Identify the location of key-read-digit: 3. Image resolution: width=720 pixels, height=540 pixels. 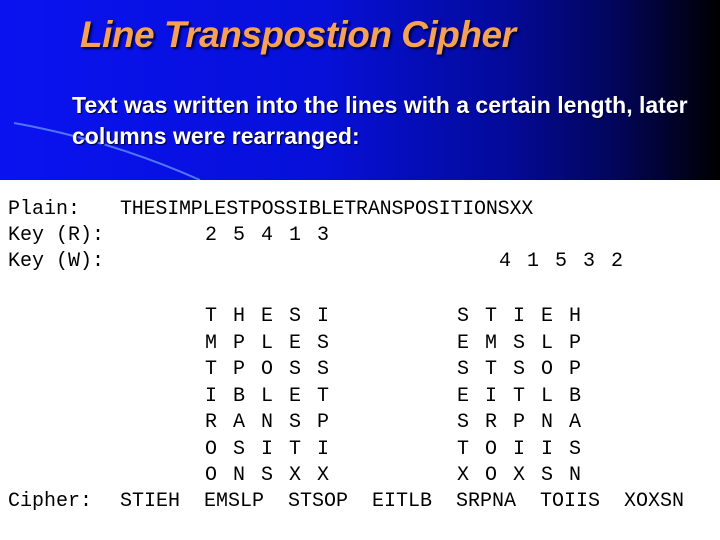
(322, 235).